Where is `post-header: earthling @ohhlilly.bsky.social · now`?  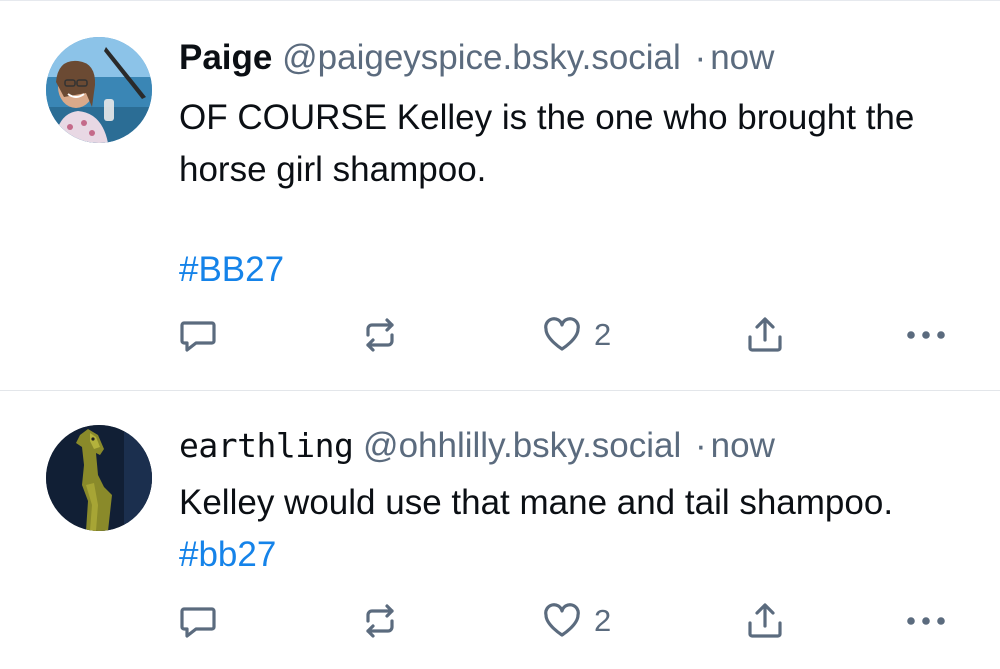
post-header: earthling @ohhlilly.bsky.social · now is located at coordinates (477, 446).